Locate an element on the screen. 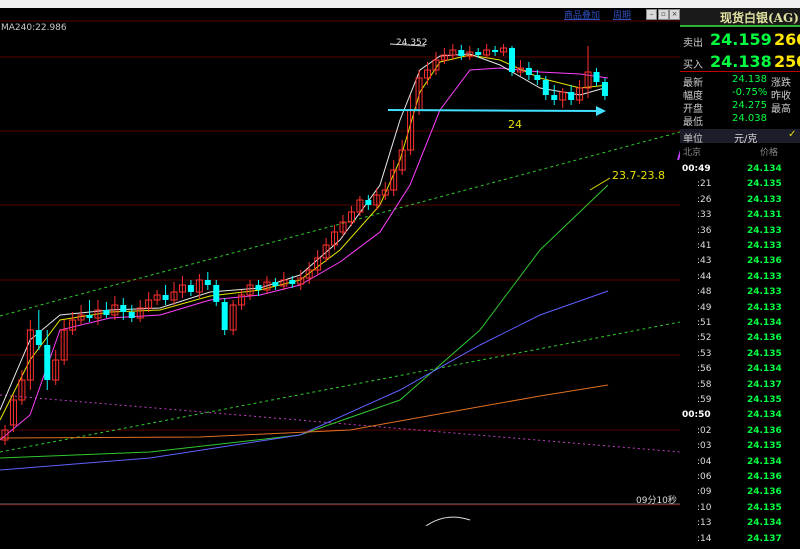 The width and height of the screenshot is (800, 549). tick-row: :51 24.134 is located at coordinates (740, 325).